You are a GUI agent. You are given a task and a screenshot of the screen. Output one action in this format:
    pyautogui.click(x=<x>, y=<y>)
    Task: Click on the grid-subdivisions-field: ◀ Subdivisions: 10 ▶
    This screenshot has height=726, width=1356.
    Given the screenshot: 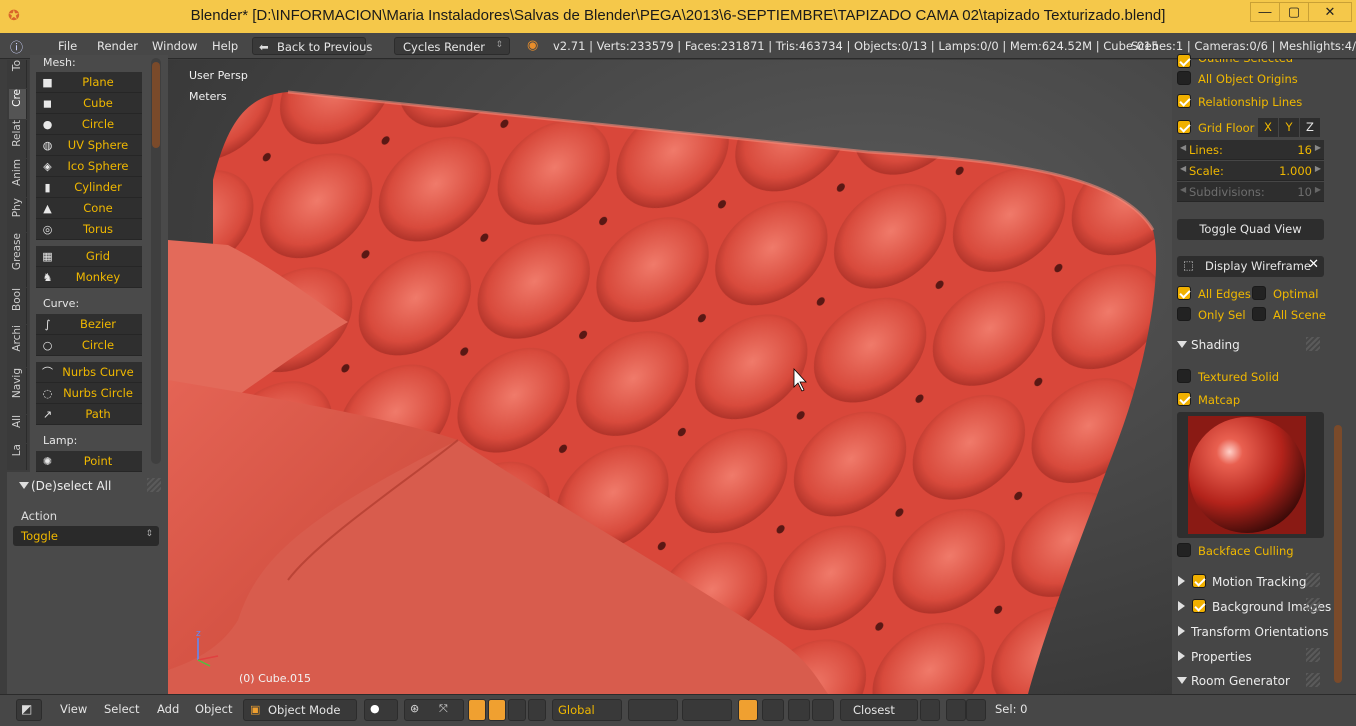 What is the action you would take?
    pyautogui.click(x=1250, y=192)
    